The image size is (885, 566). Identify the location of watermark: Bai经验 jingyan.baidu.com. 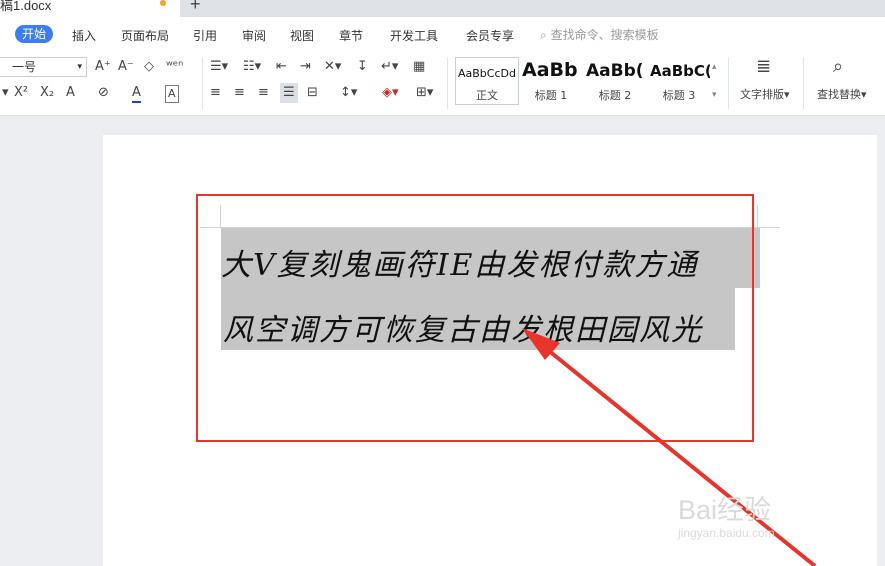
(763, 514).